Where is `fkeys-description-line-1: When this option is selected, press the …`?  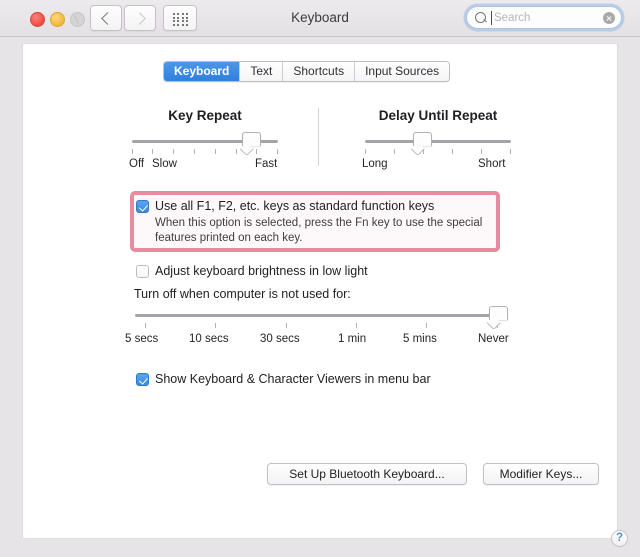 fkeys-description-line-1: When this option is selected, press the … is located at coordinates (319, 223).